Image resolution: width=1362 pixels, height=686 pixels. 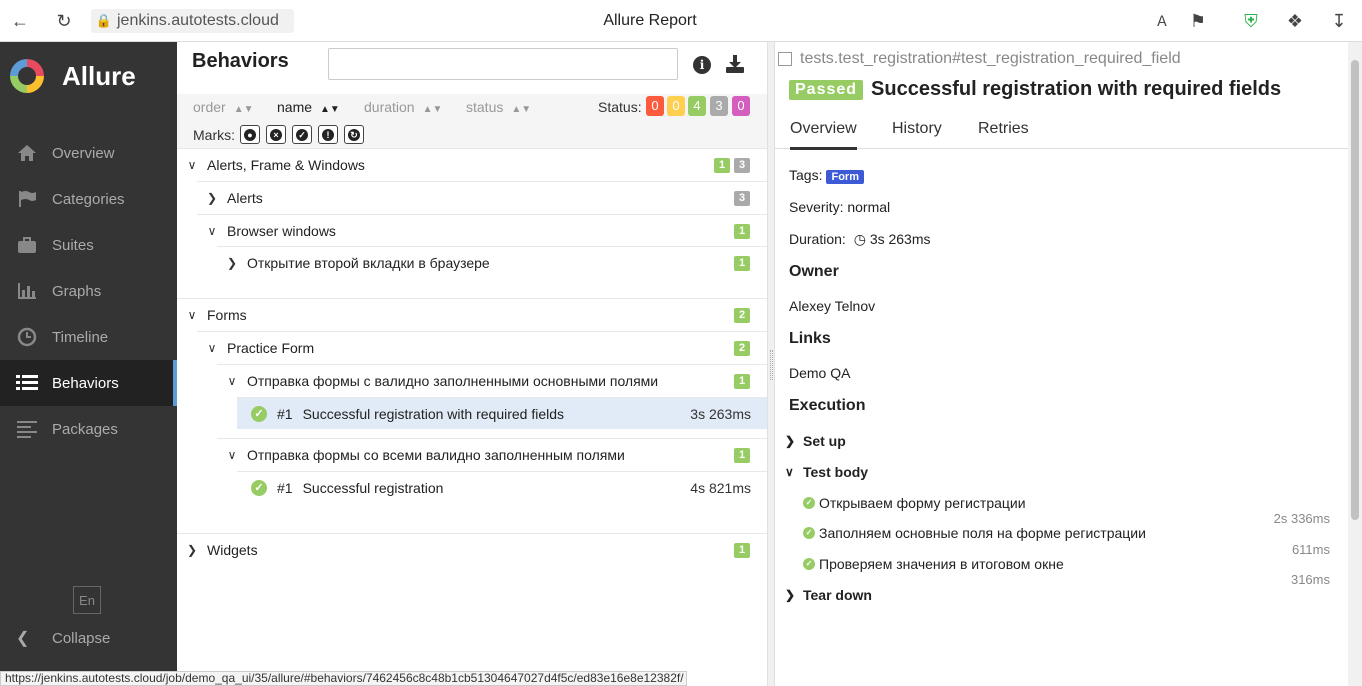 What do you see at coordinates (81, 638) in the screenshot?
I see `collapse-label: Collapse` at bounding box center [81, 638].